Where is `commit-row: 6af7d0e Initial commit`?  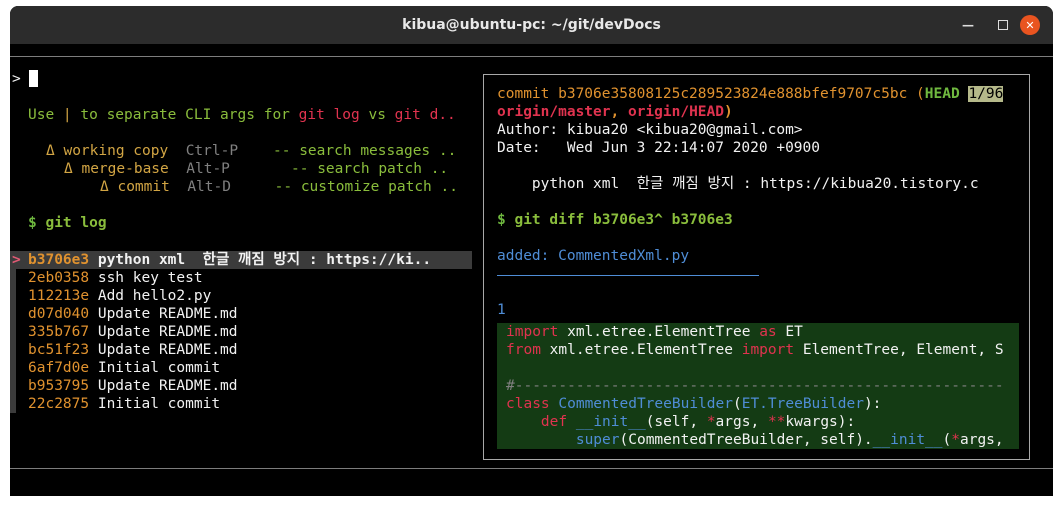 commit-row: 6af7d0e Initial commit is located at coordinates (124, 368).